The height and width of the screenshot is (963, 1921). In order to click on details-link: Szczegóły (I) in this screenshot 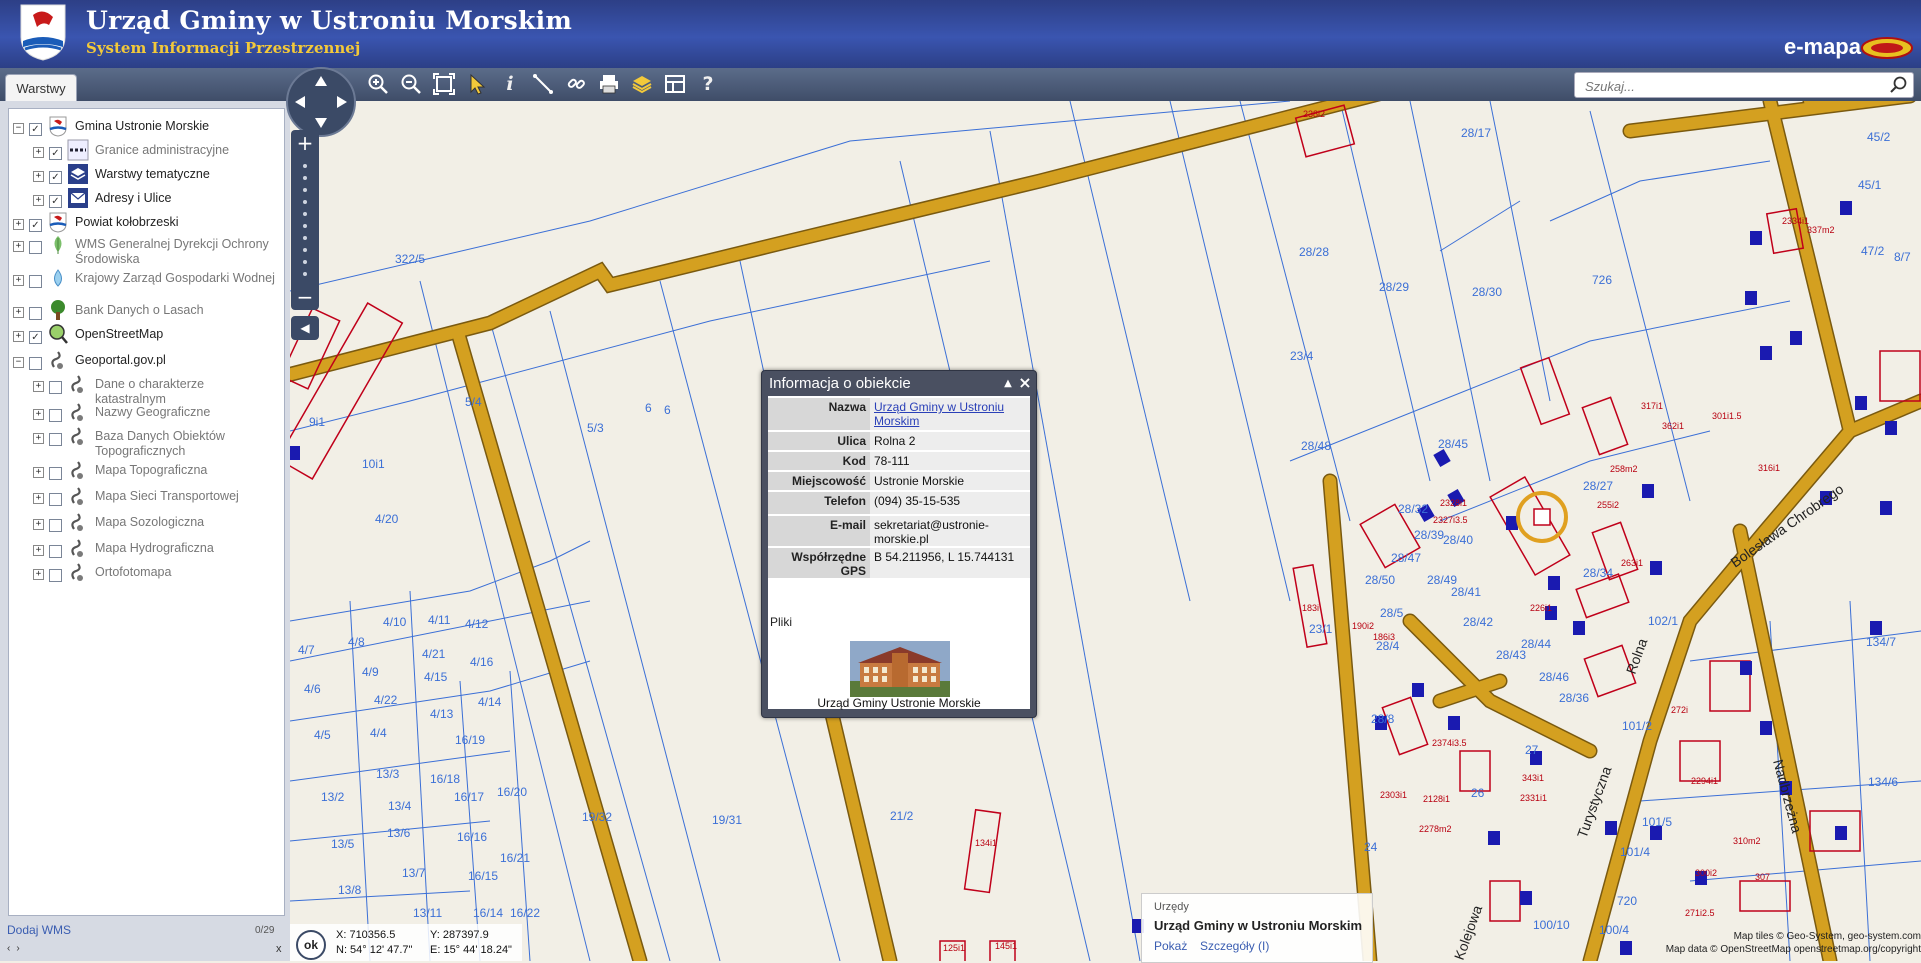, I will do `click(1234, 946)`.